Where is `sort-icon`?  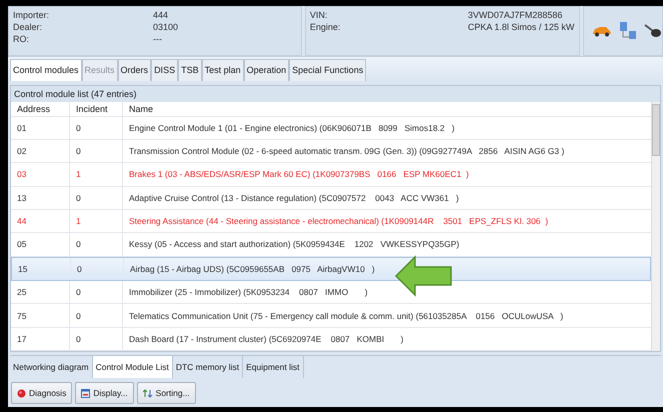 sort-icon is located at coordinates (147, 393).